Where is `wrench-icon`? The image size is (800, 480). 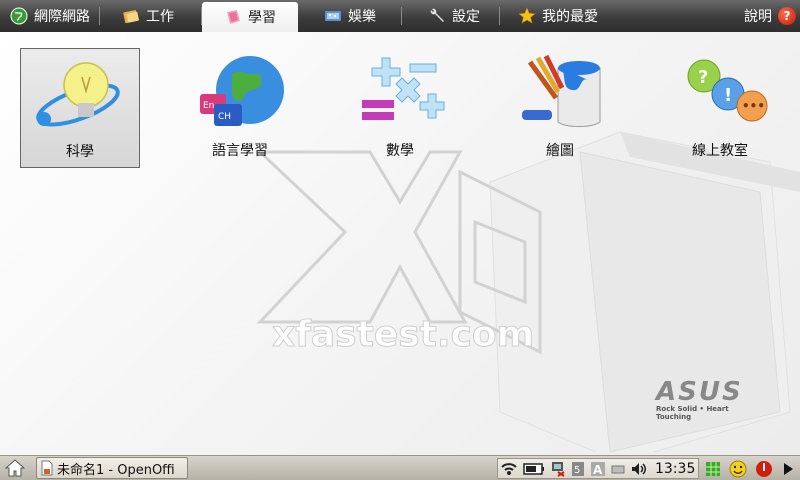
wrench-icon is located at coordinates (437, 16).